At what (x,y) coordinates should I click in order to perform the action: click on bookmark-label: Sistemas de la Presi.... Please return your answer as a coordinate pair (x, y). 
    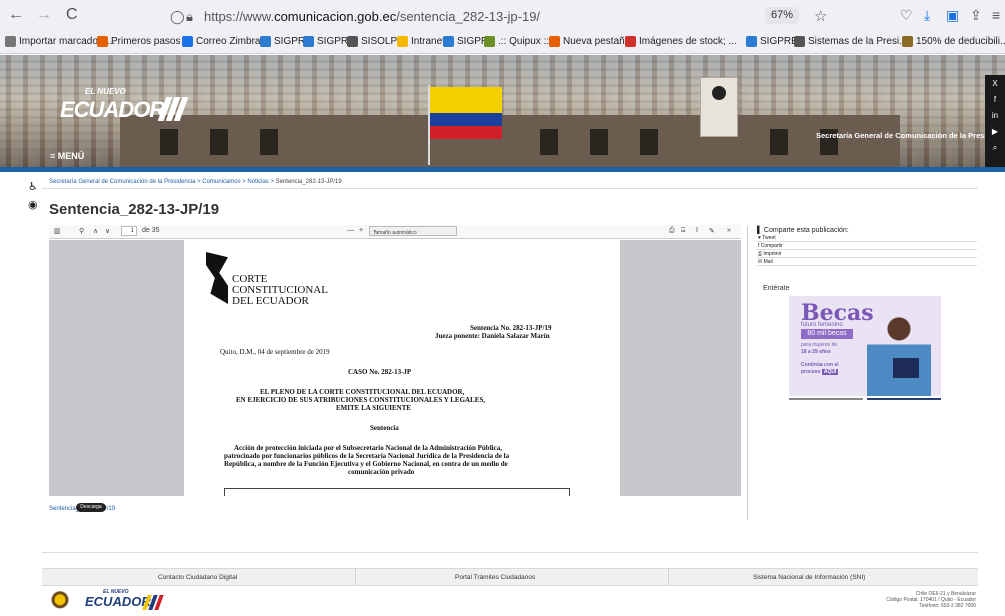
    Looking at the image, I should click on (858, 41).